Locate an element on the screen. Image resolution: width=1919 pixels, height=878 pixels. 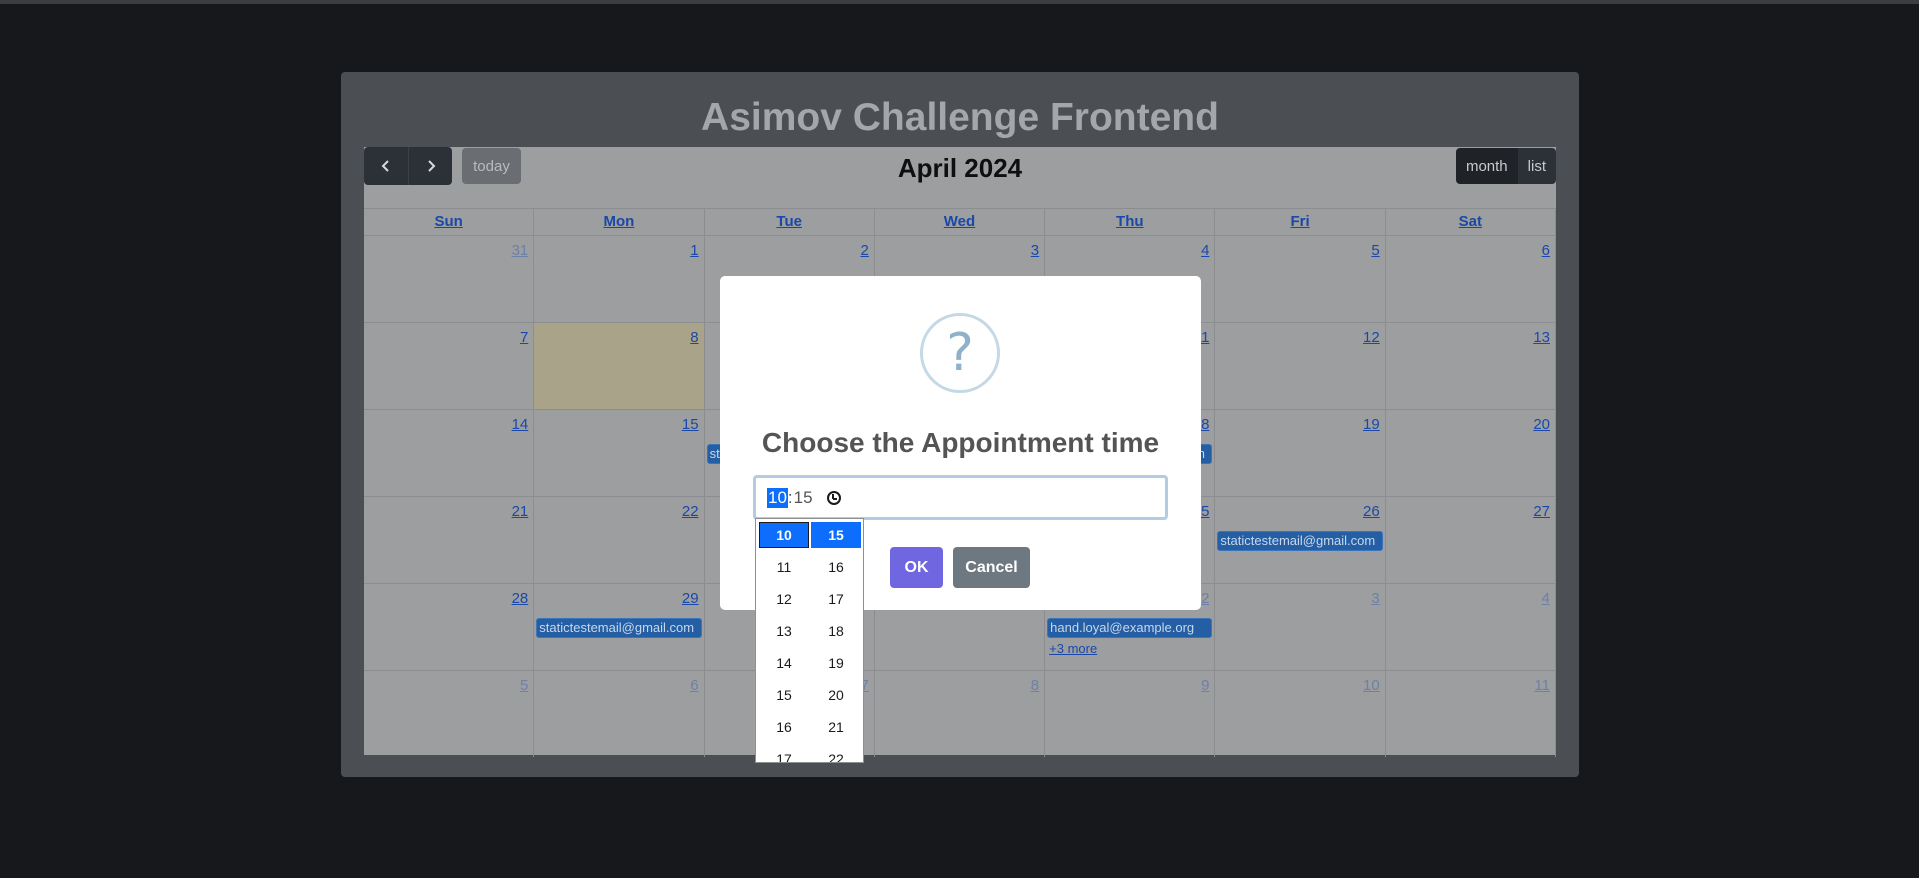
day-cell: 21 is located at coordinates (449, 540).